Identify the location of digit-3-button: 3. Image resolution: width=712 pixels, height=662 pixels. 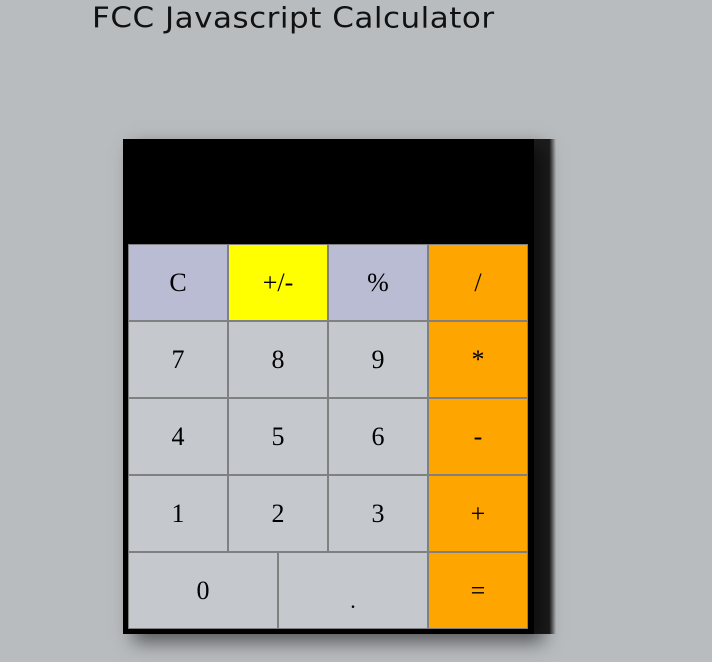
(378, 513).